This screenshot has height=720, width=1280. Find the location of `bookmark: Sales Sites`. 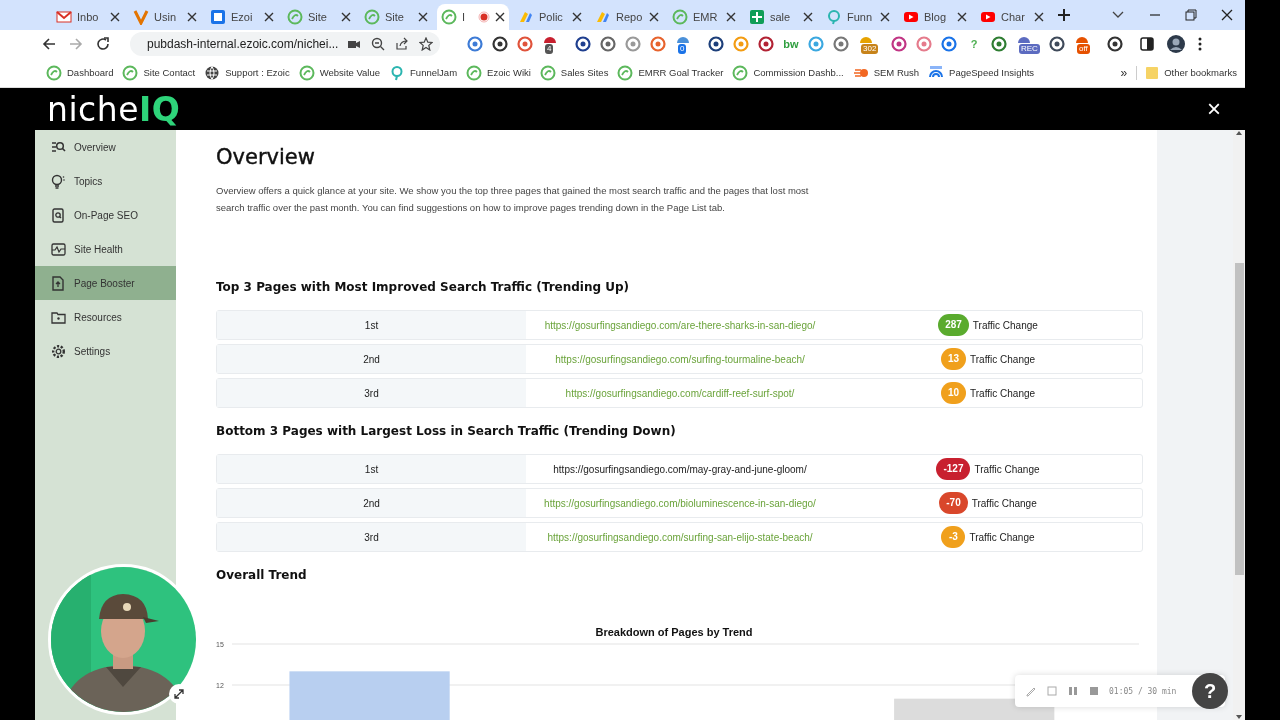

bookmark: Sales Sites is located at coordinates (574, 72).